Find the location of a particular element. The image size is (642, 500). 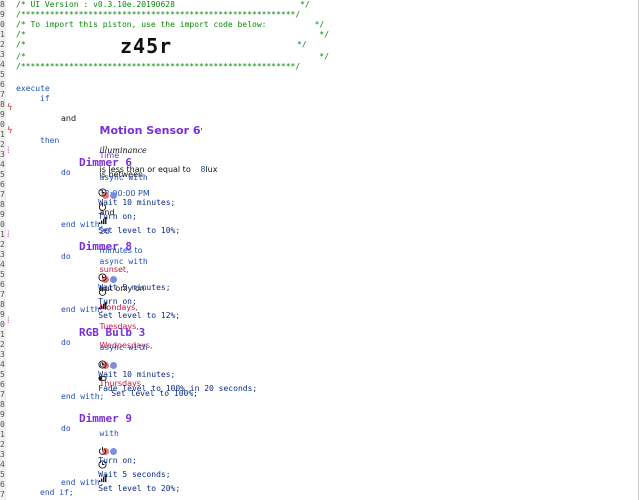

async-marker-icon: ⁞ is located at coordinates (8, 151).